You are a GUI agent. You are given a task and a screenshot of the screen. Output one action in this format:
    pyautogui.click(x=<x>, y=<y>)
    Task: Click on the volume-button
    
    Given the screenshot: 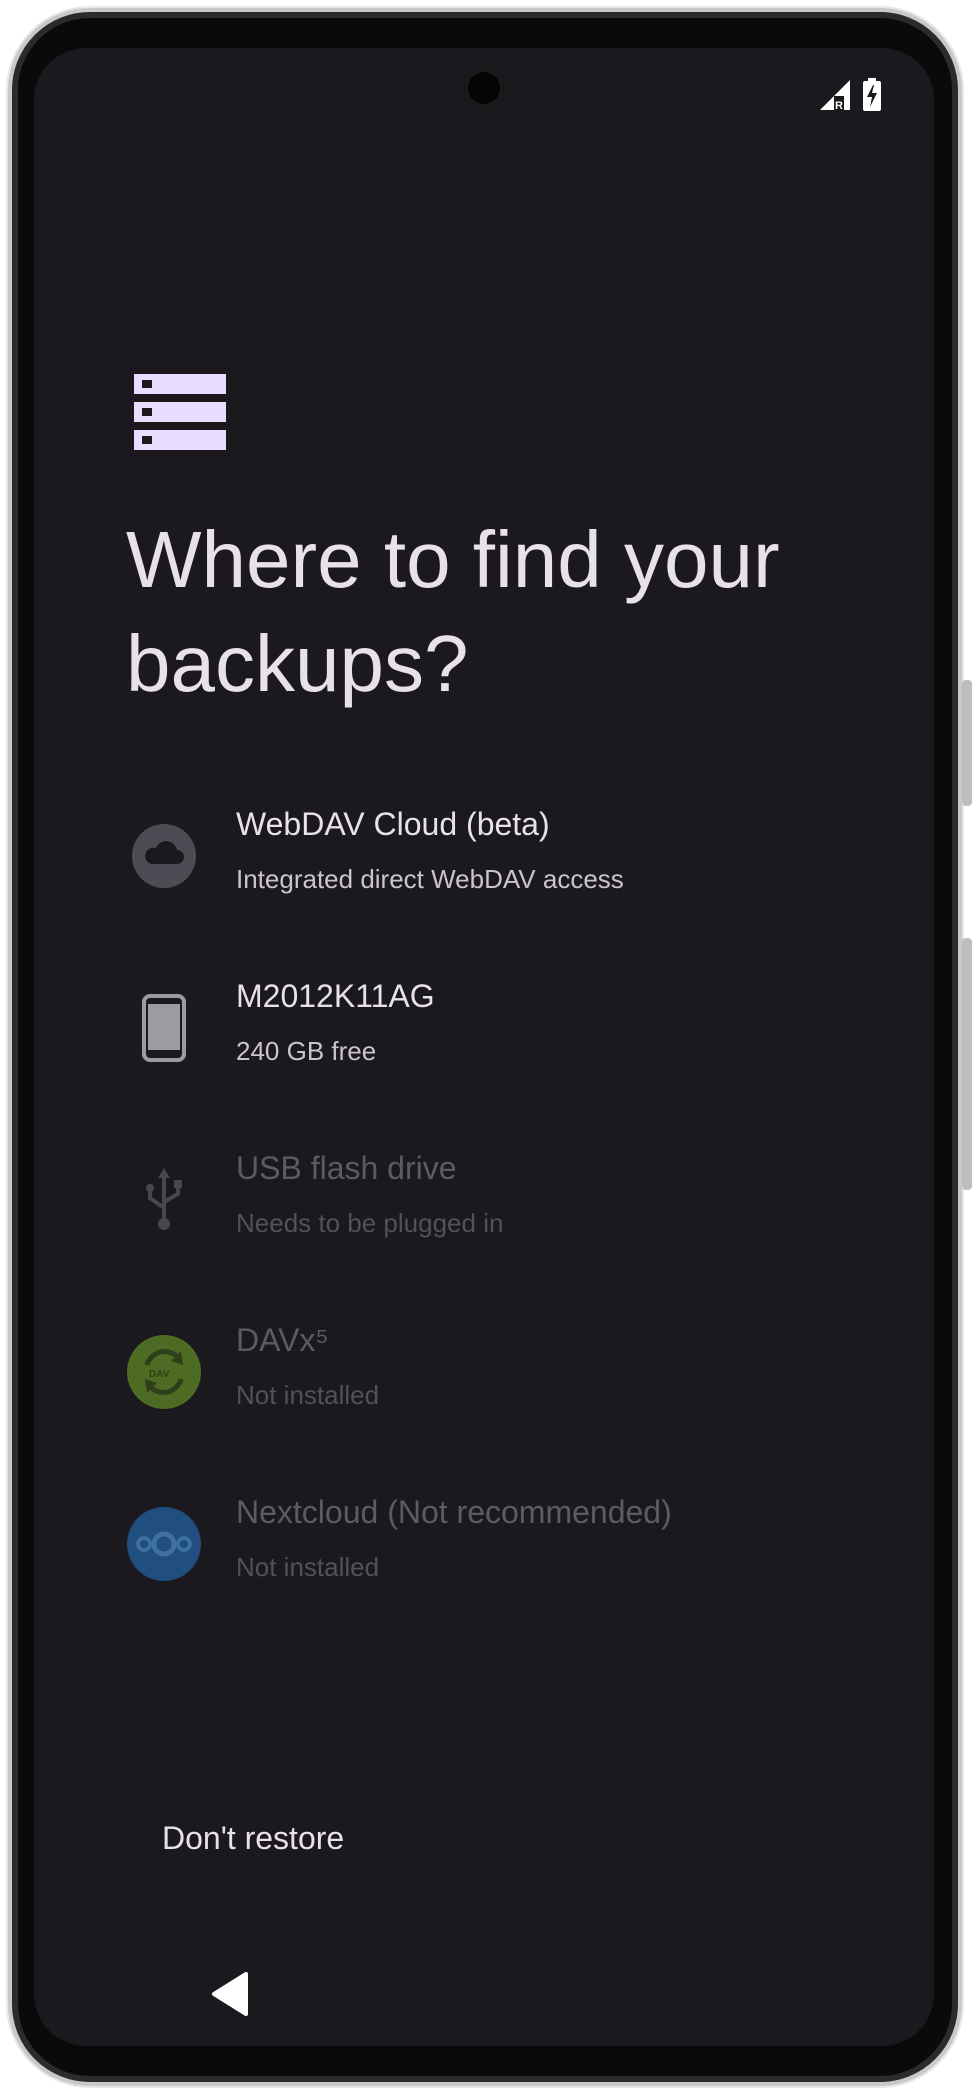 What is the action you would take?
    pyautogui.click(x=967, y=743)
    